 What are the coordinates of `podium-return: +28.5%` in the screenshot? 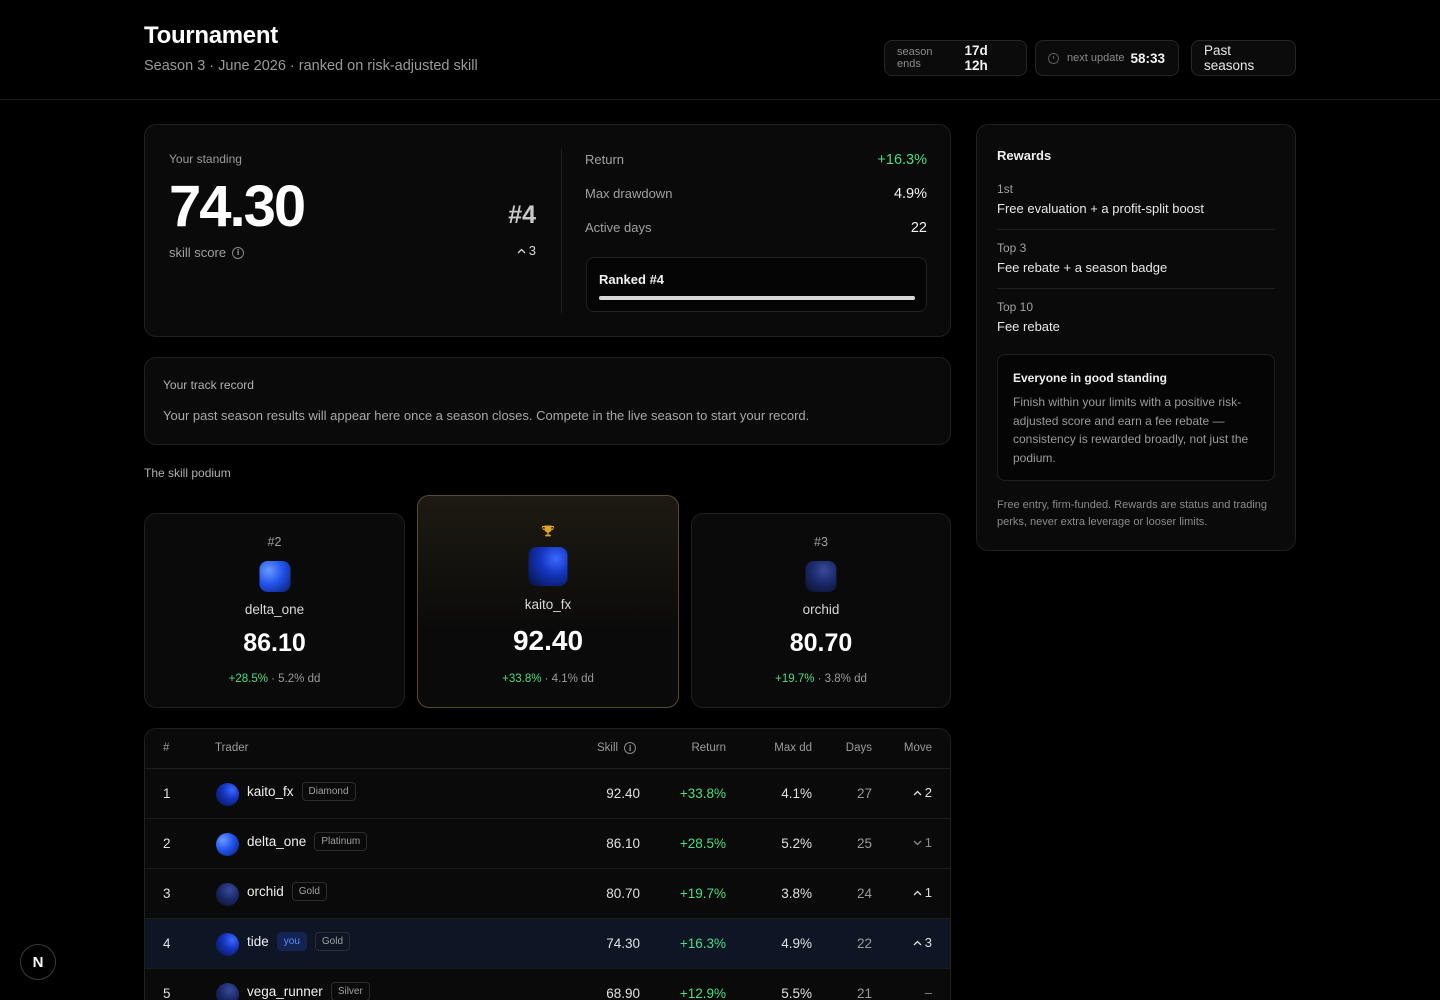 It's located at (248, 679).